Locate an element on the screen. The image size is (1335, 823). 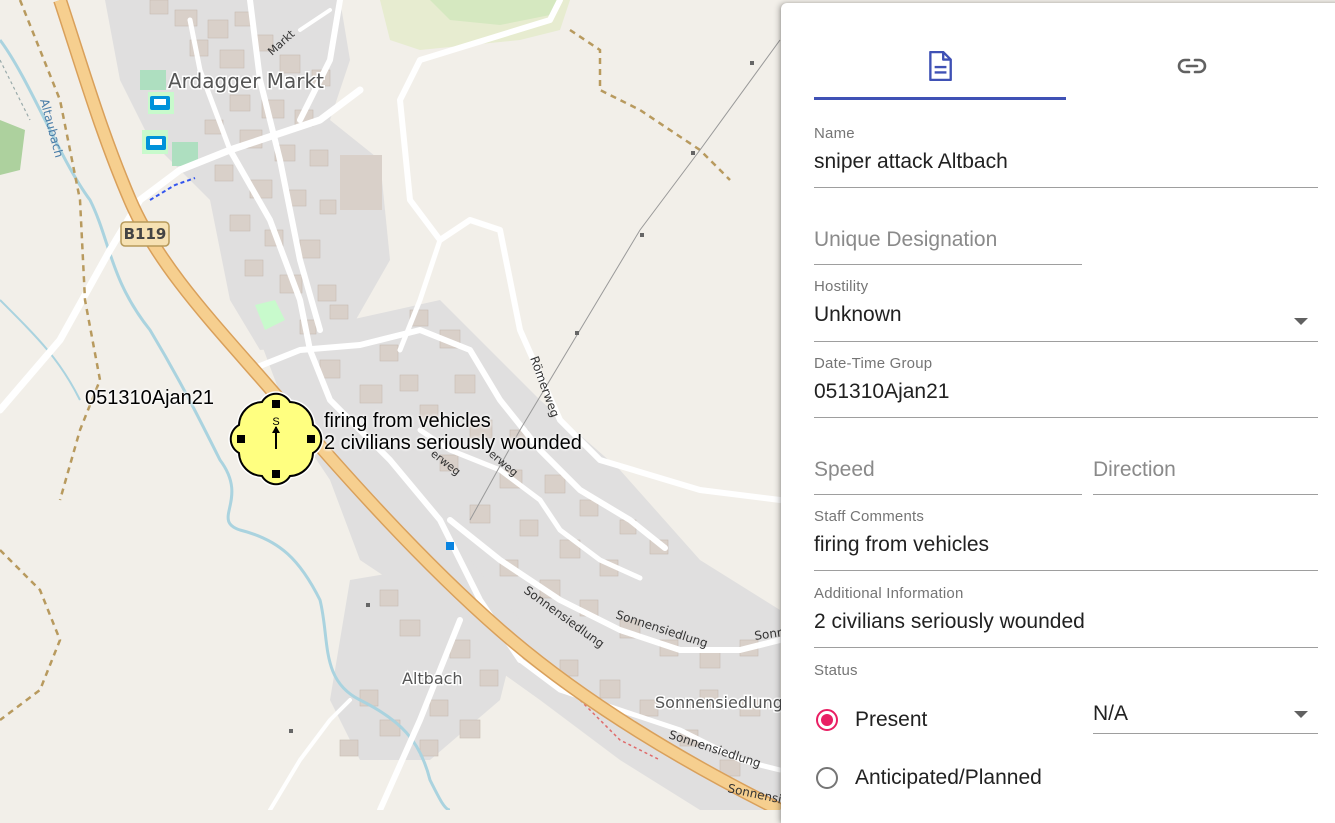
tab-links is located at coordinates (1192, 66).